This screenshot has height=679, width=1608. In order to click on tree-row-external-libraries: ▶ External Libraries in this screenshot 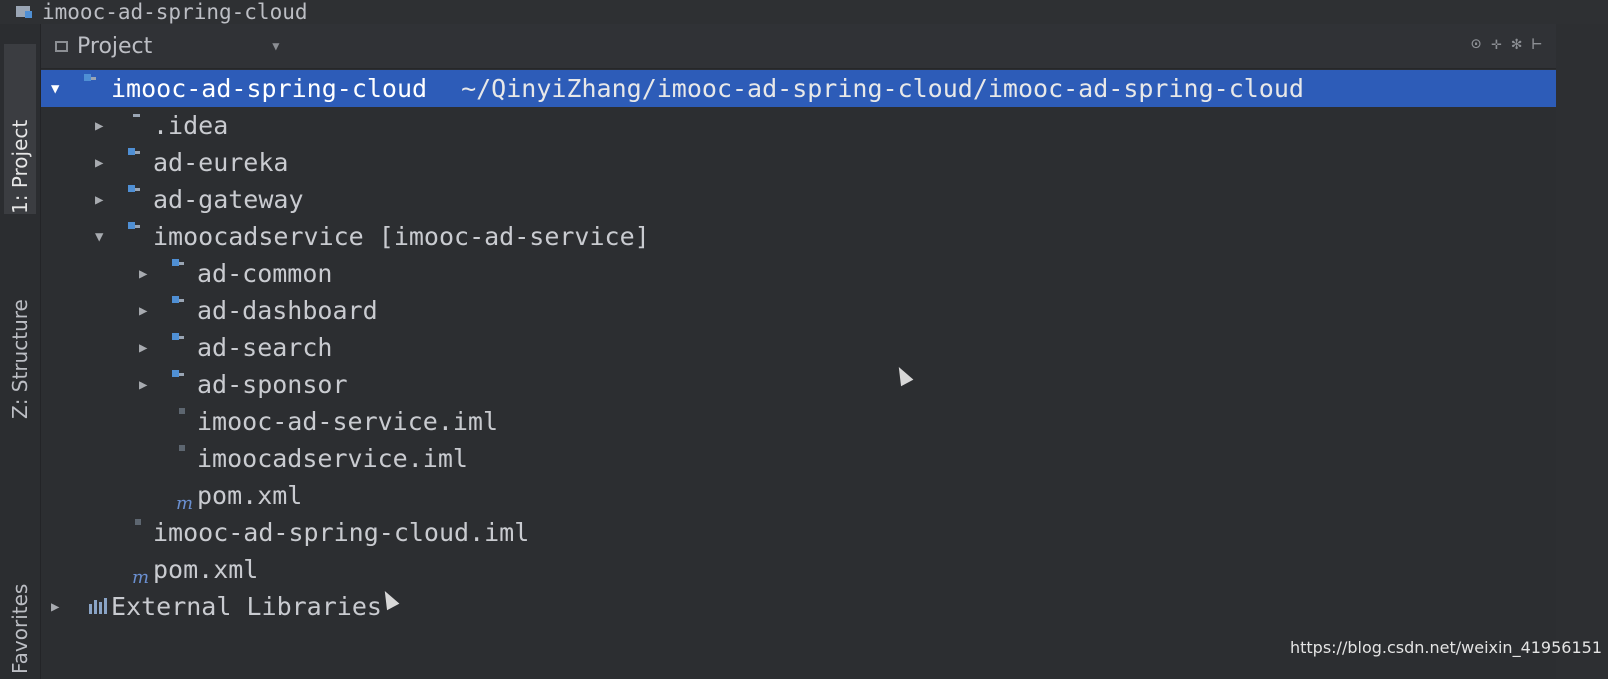, I will do `click(798, 606)`.